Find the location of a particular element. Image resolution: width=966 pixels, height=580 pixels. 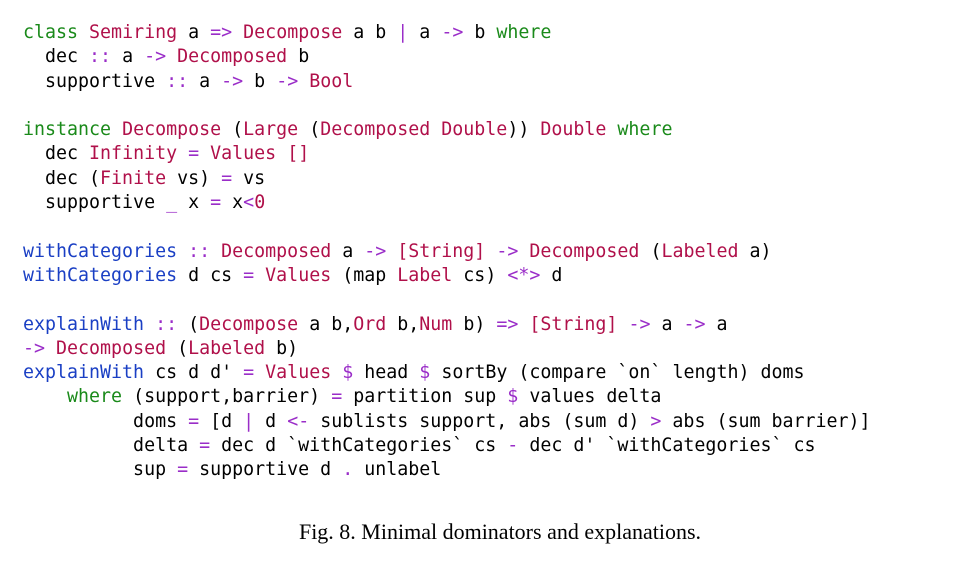

code-text-token: cs) is located at coordinates (480, 275).